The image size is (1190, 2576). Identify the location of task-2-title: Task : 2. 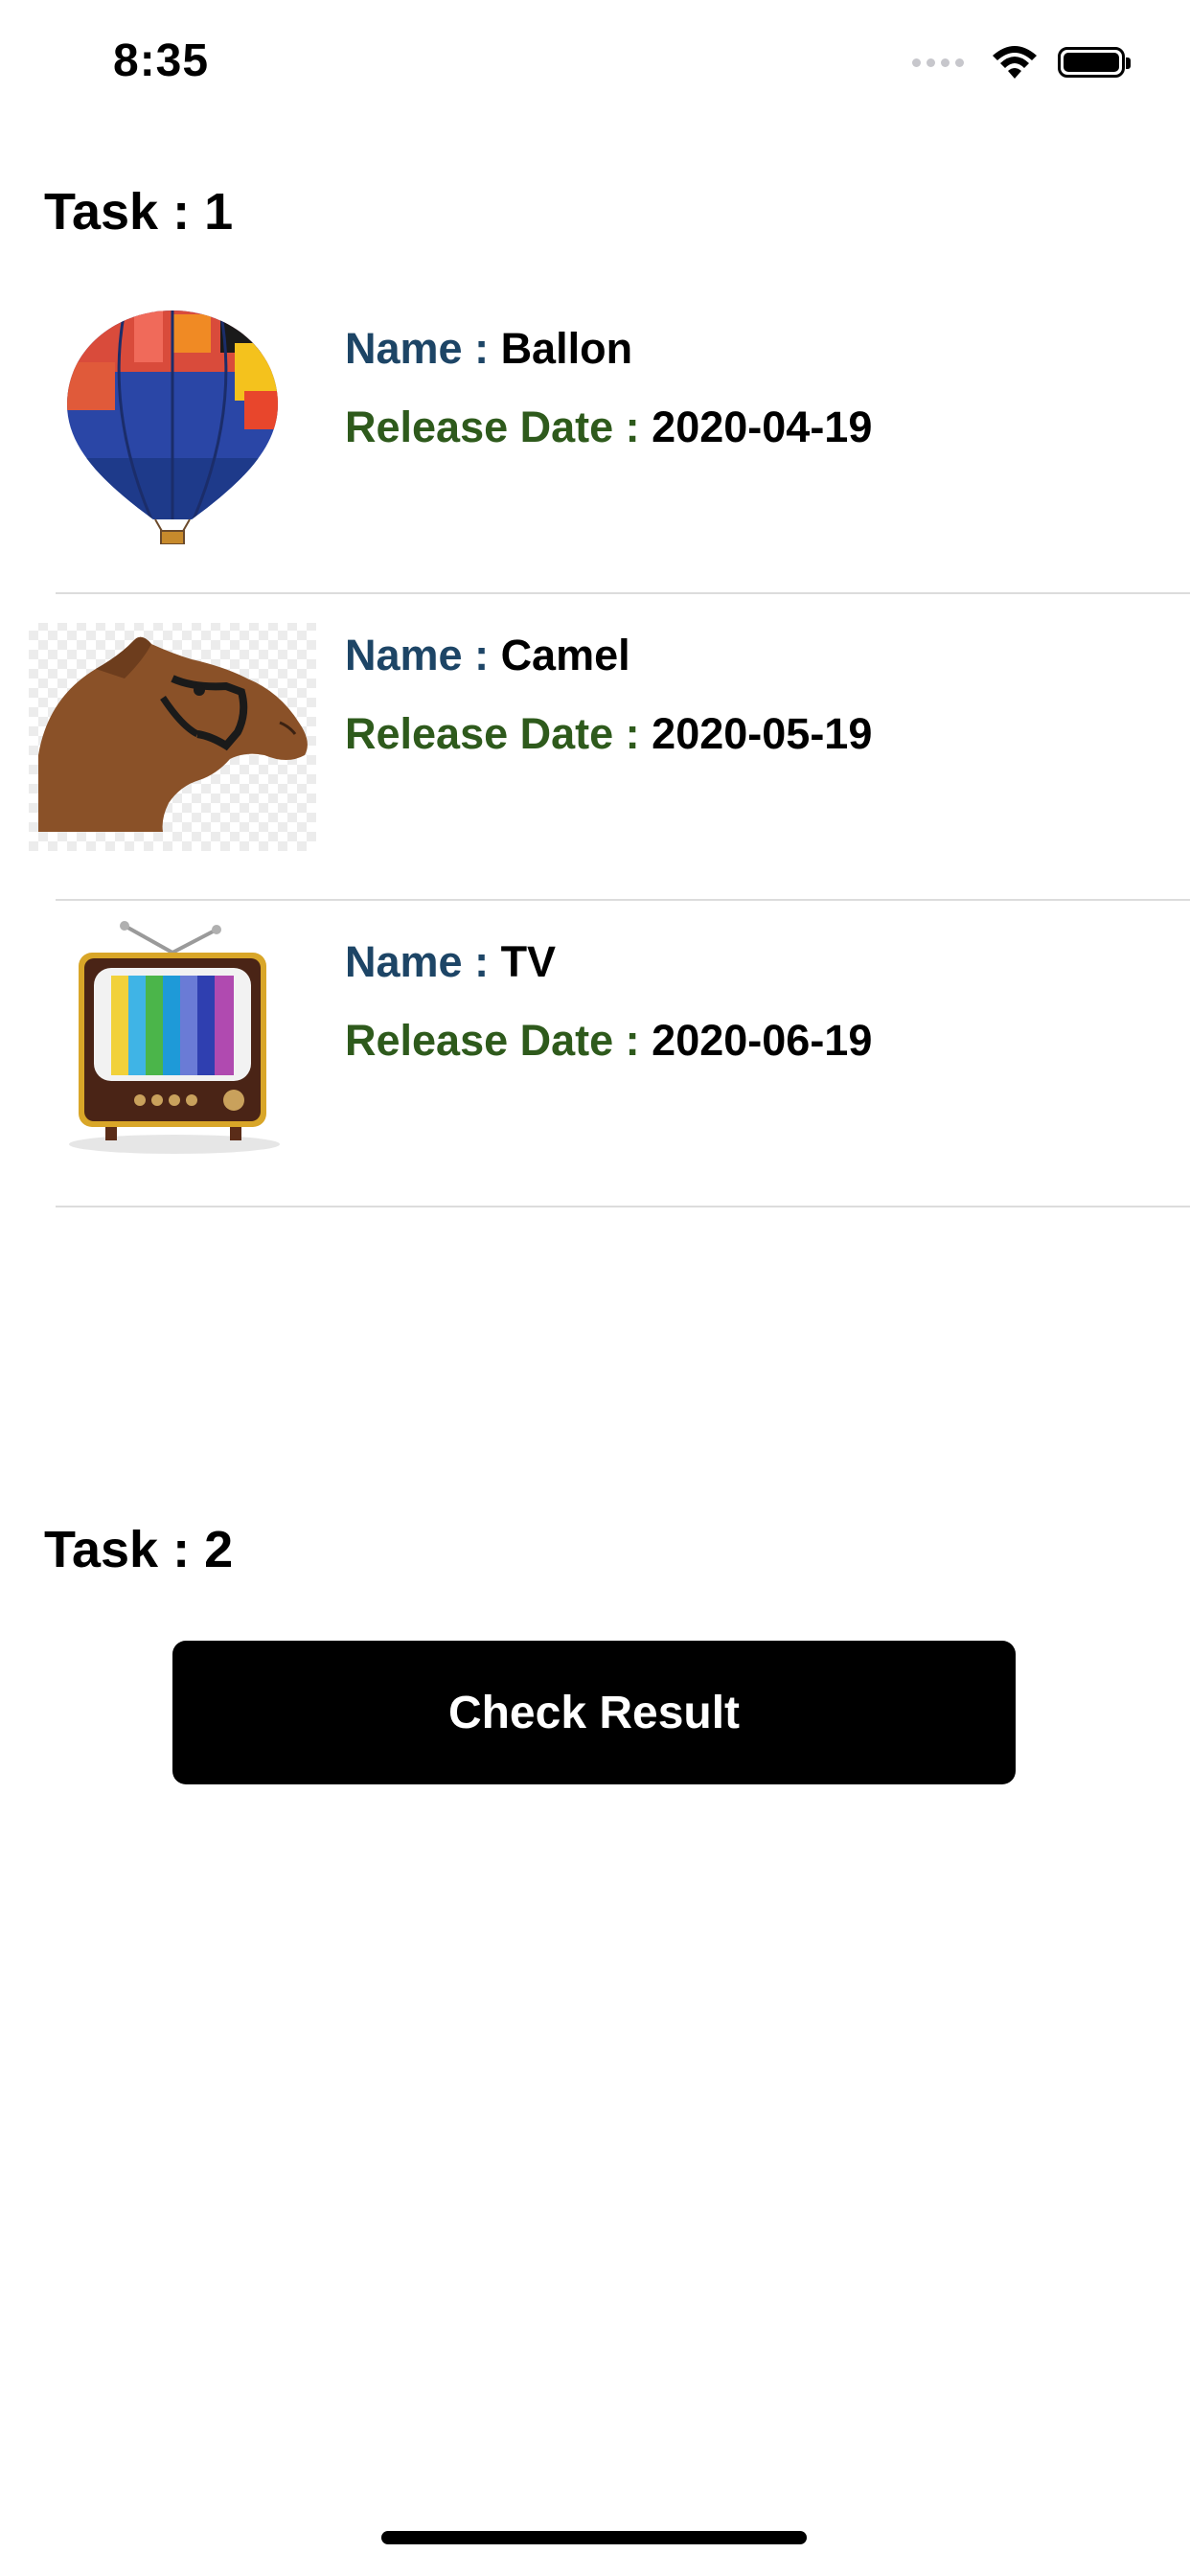
(139, 1549).